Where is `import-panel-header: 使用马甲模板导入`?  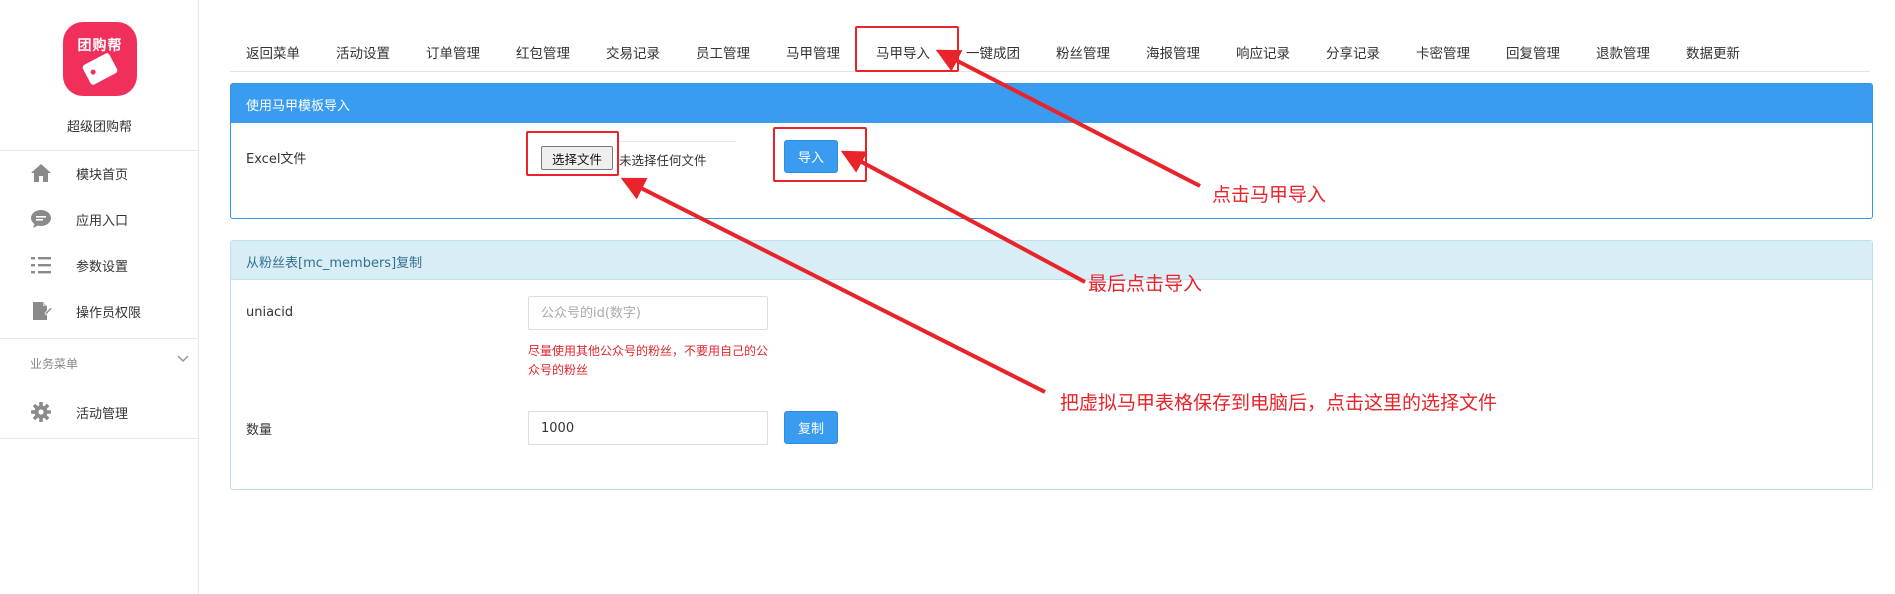 import-panel-header: 使用马甲模板导入 is located at coordinates (1051, 103).